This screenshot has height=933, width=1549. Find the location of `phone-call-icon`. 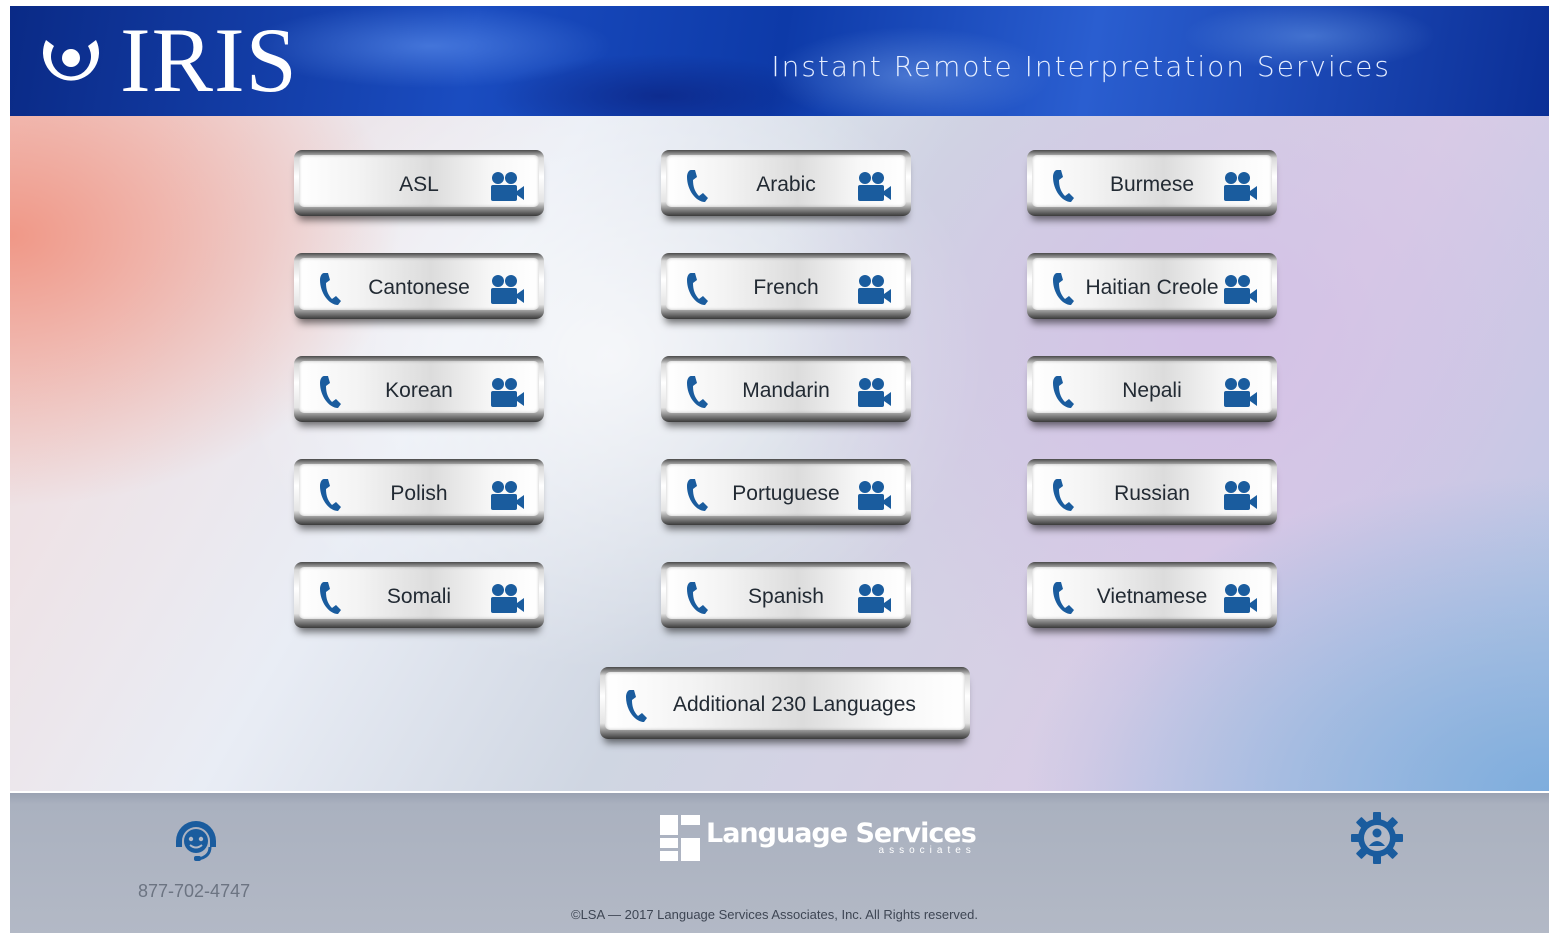

phone-call-icon is located at coordinates (636, 706).